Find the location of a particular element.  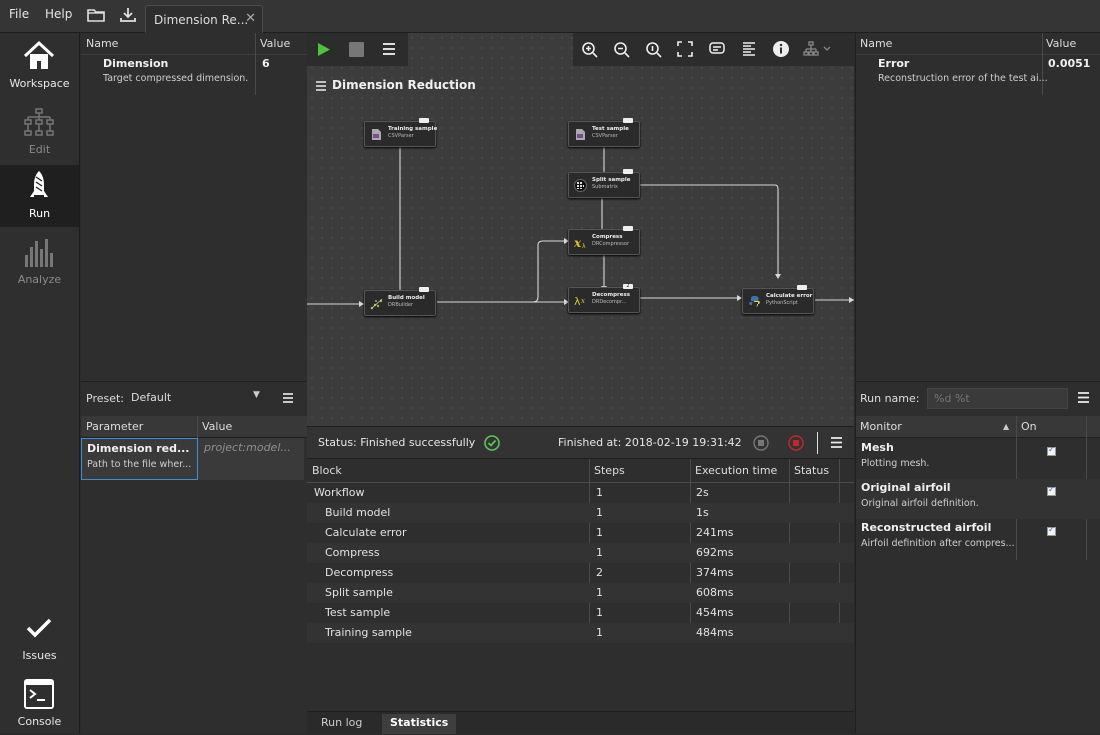

results-header: Name Value is located at coordinates (978, 44).